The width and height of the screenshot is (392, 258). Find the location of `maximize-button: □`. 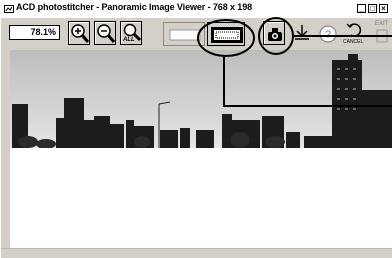

maximize-button: □ is located at coordinates (372, 8).